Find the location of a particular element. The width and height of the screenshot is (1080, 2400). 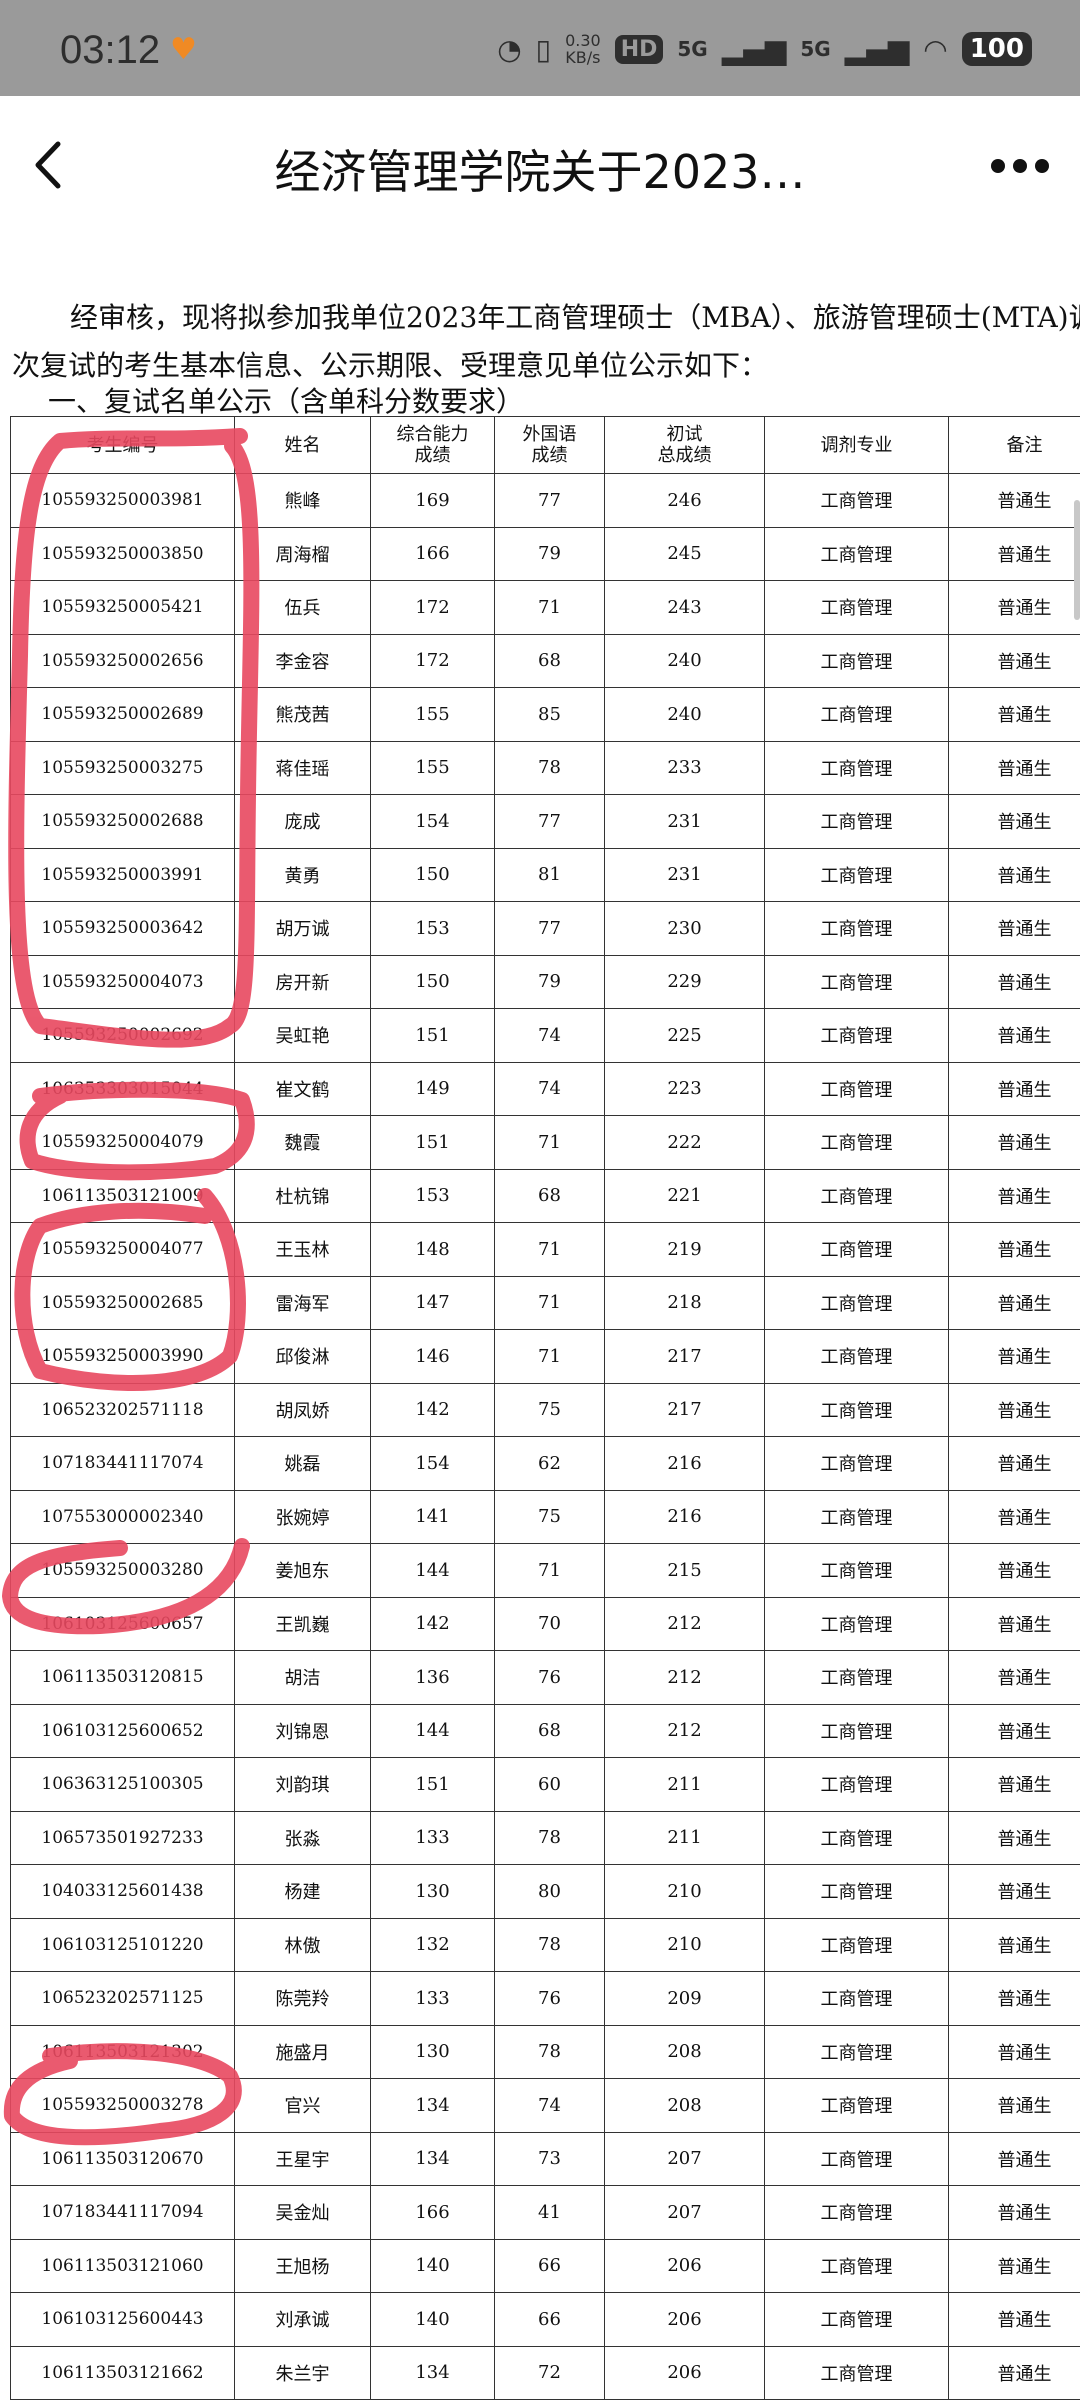

table-row: 107183441117094 吴金灿 166 41 207 工商管理 普通生 is located at coordinates (545, 2212).